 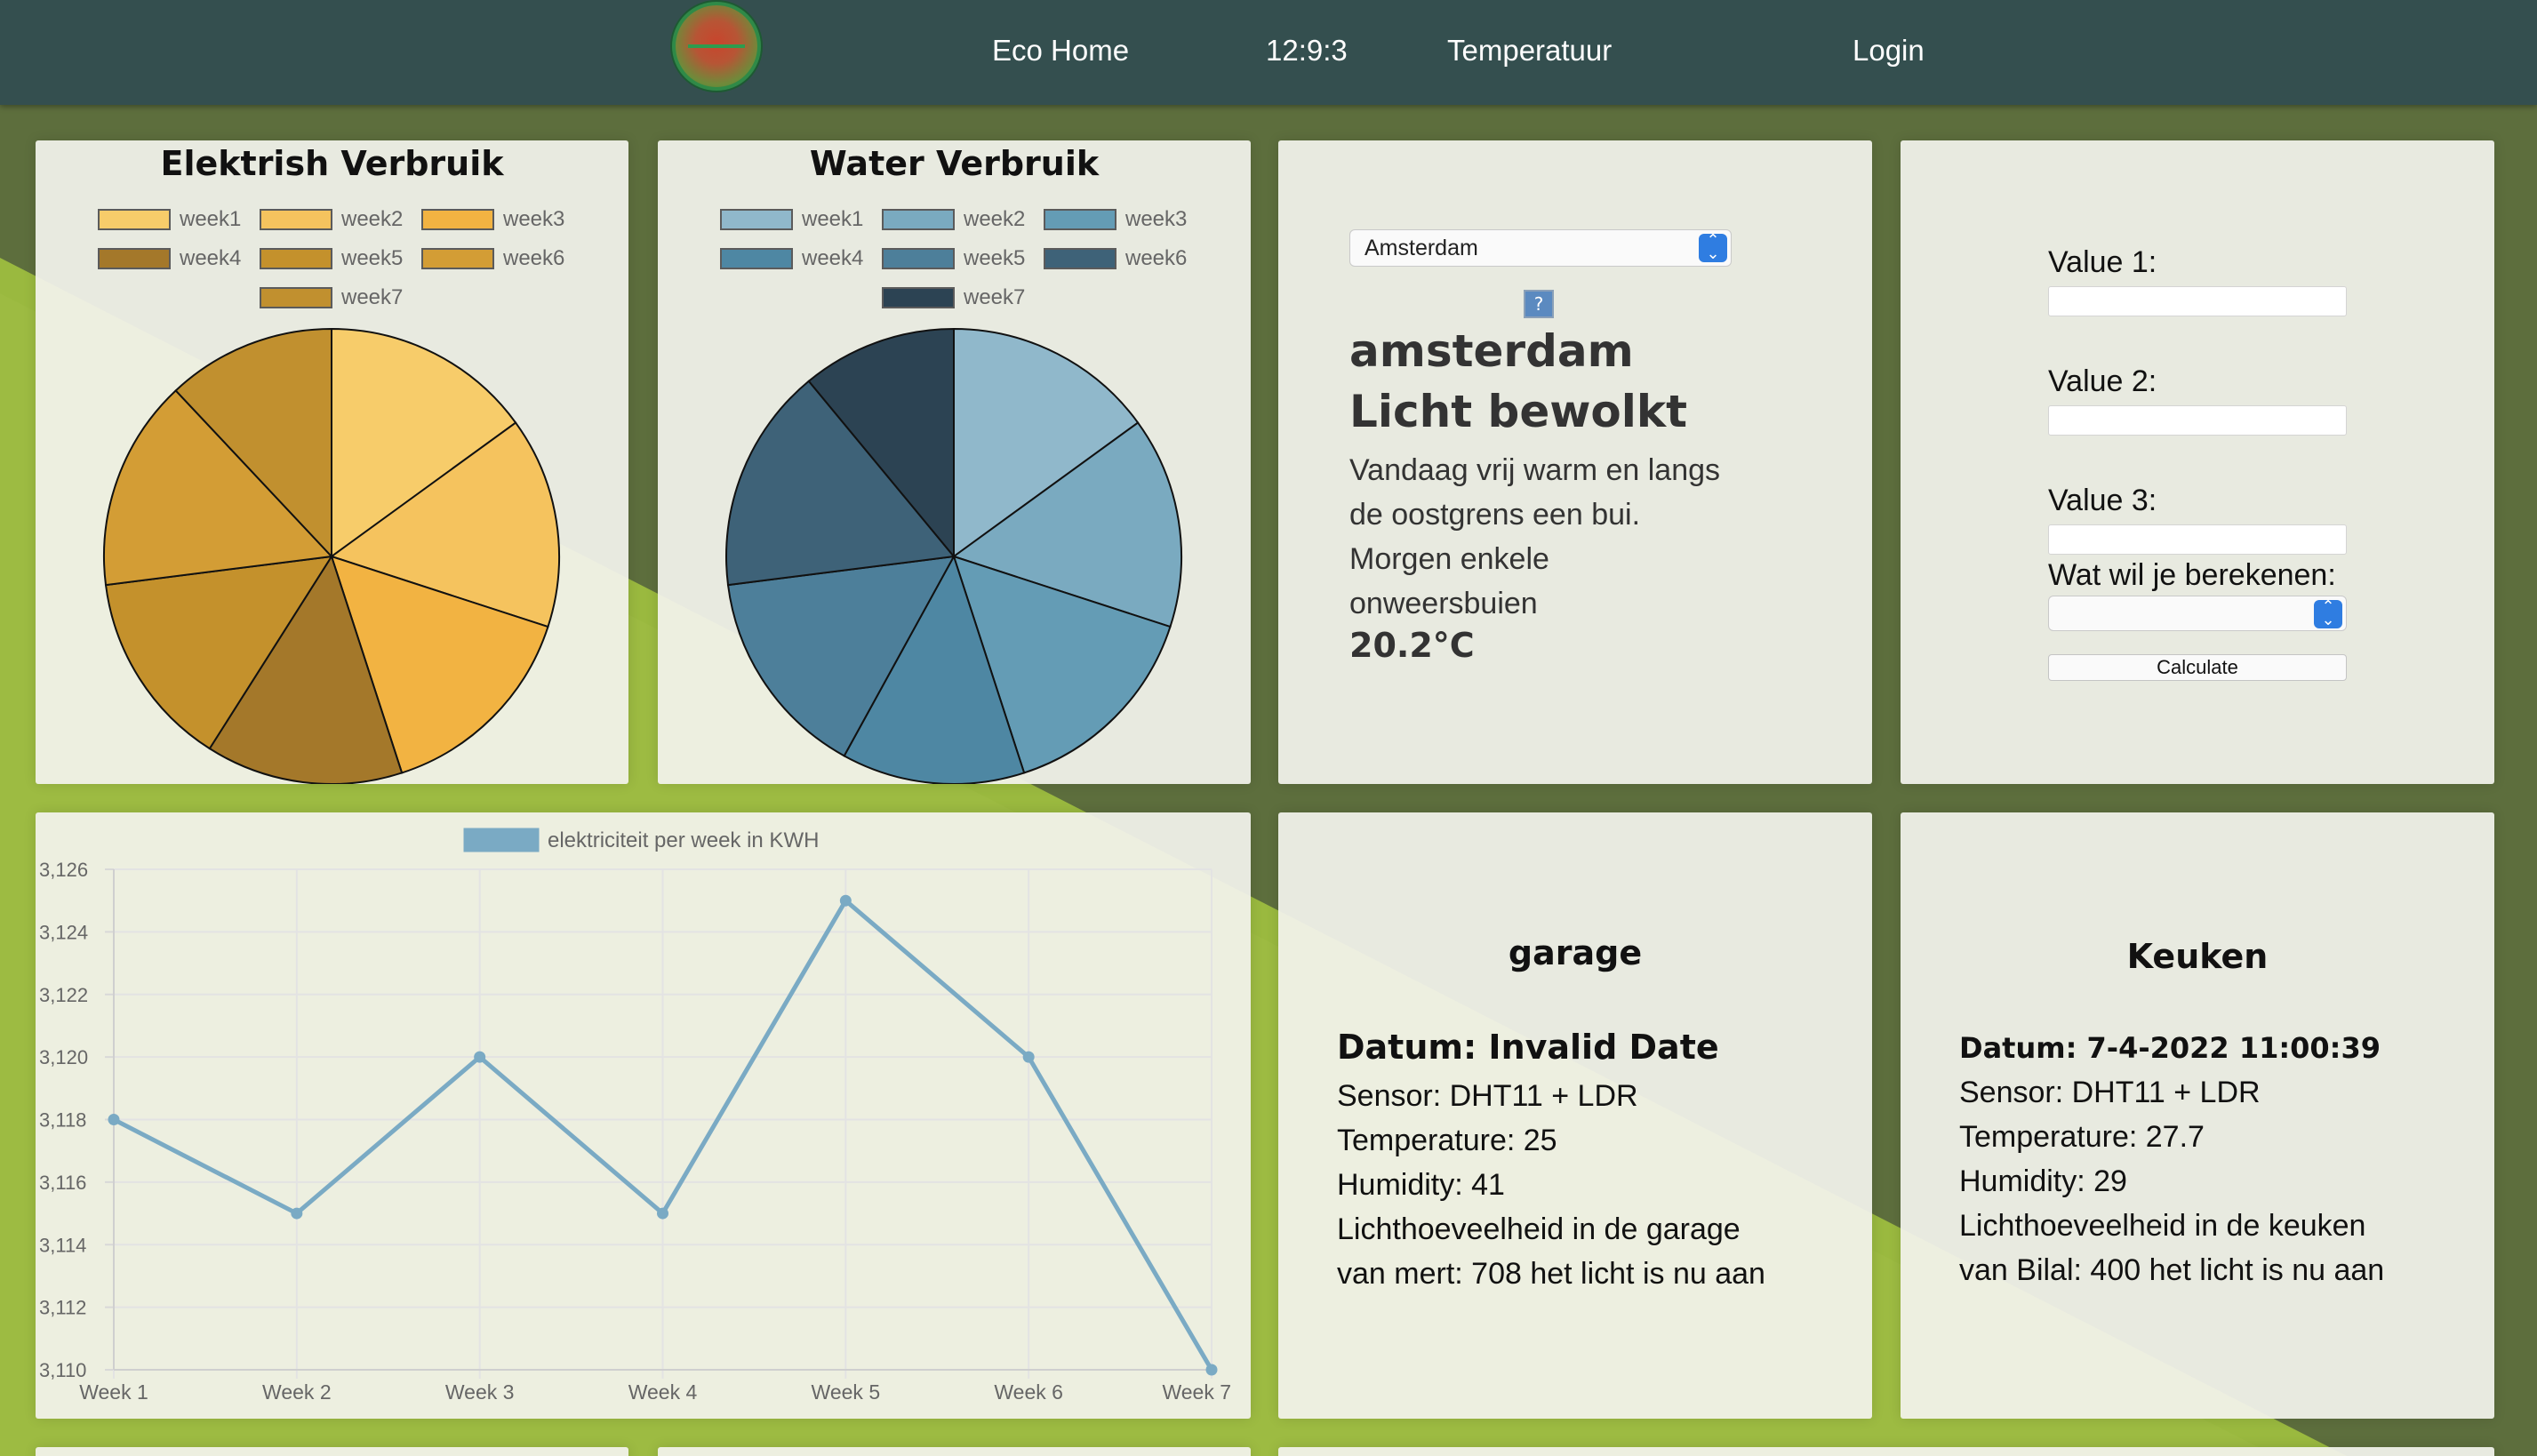 I want to click on x-tick-label: Week 7, so click(x=1196, y=1392).